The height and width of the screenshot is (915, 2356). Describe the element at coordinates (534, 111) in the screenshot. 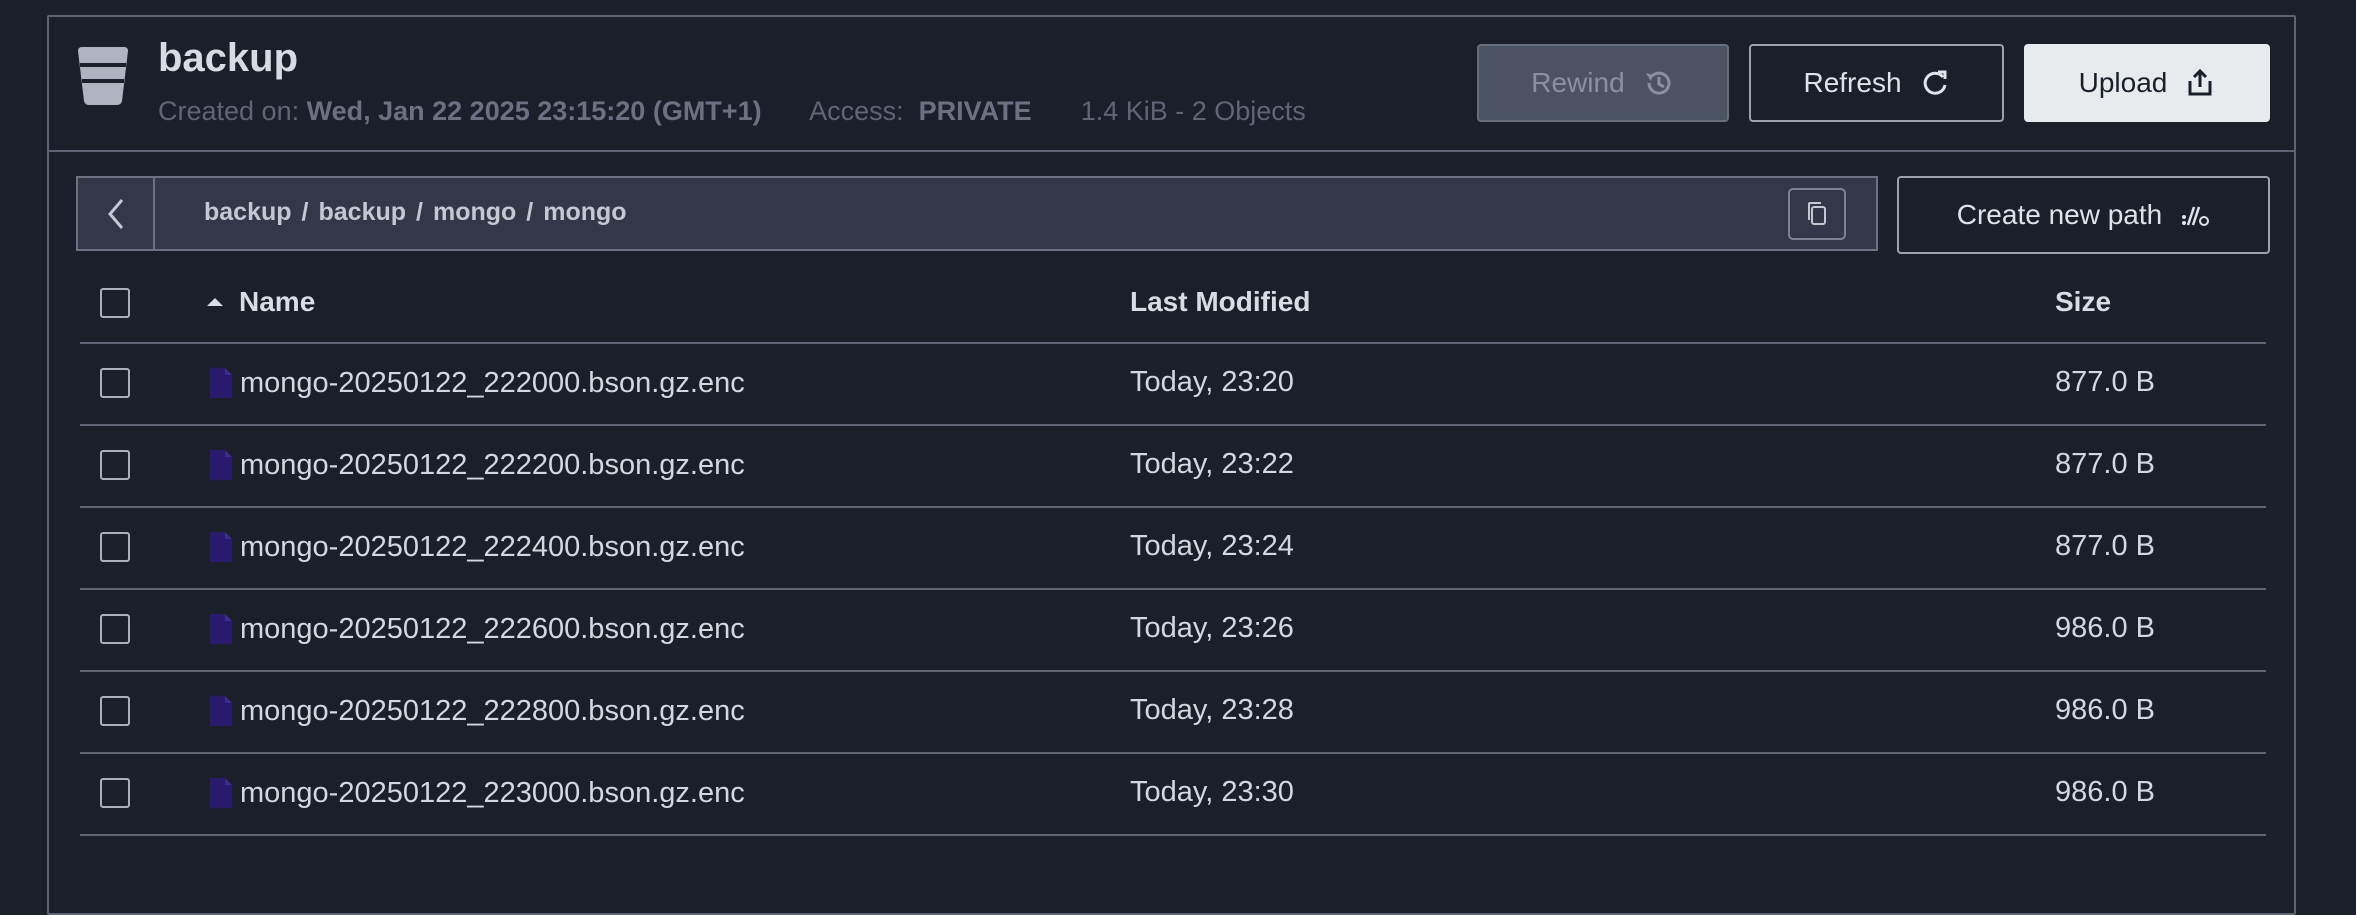

I see `created-value: Wed, Jan 22 2025 23:15:20 (GMT+1)` at that location.